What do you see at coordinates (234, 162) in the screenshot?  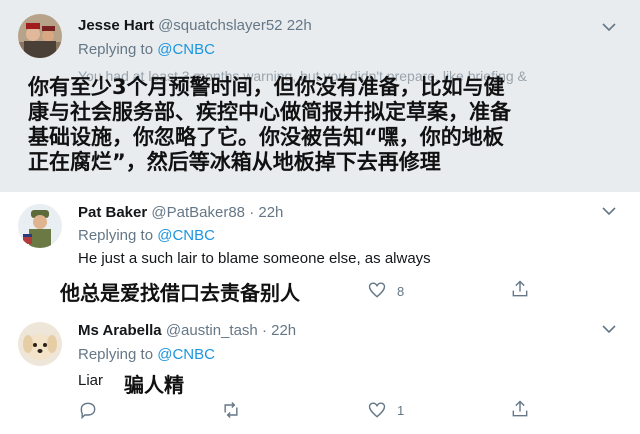 I see `overlay-line: 正在腐烂”，然后等冰箱从地板掉下去再修理` at bounding box center [234, 162].